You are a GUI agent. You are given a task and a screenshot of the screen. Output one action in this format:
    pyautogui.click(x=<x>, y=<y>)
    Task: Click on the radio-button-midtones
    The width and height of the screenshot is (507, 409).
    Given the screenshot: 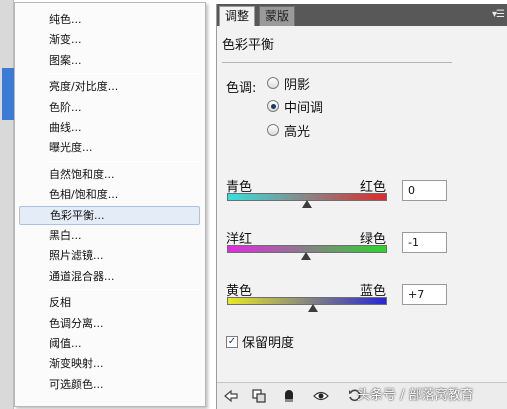 What is the action you would take?
    pyautogui.click(x=273, y=106)
    